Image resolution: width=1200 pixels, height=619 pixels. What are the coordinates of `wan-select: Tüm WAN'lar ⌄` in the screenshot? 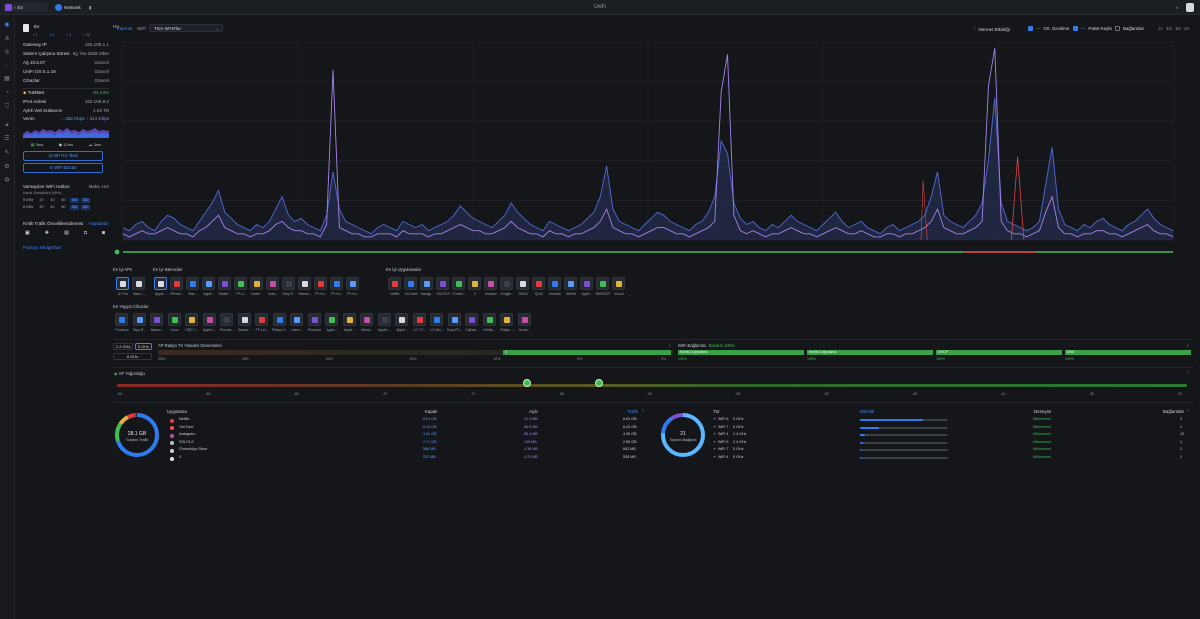 It's located at (186, 28).